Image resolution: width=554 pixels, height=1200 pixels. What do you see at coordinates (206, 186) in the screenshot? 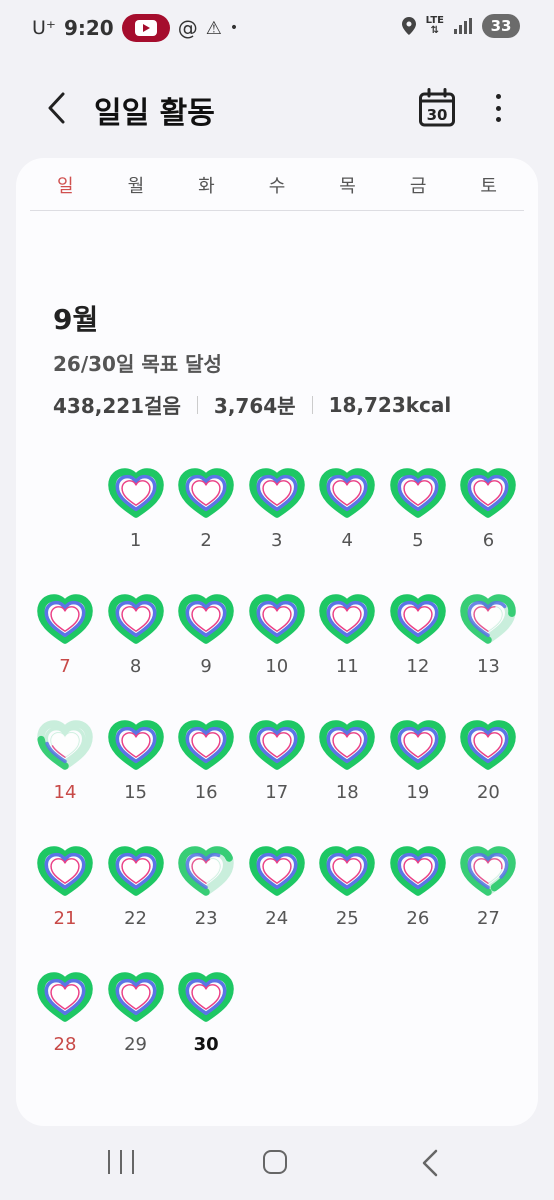
I see `weekday-tue: 화` at bounding box center [206, 186].